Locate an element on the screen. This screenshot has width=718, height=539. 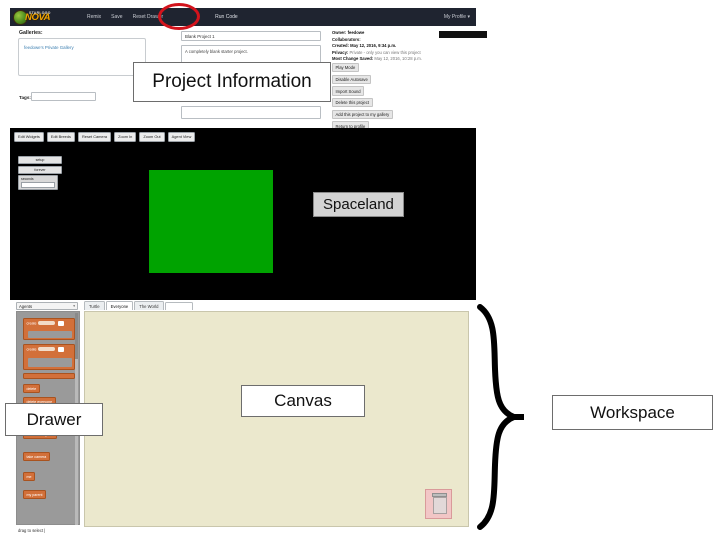
project-description-text: A completely blank starter project. is located at coordinates (216, 51).